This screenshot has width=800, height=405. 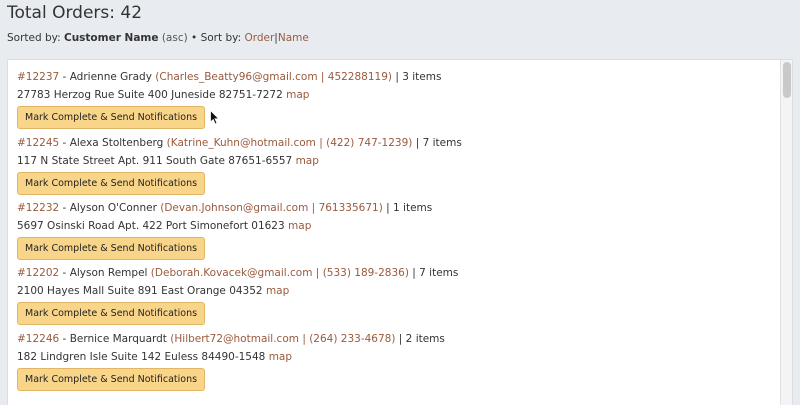 What do you see at coordinates (215, 119) in the screenshot?
I see `mouse-pointer-icon` at bounding box center [215, 119].